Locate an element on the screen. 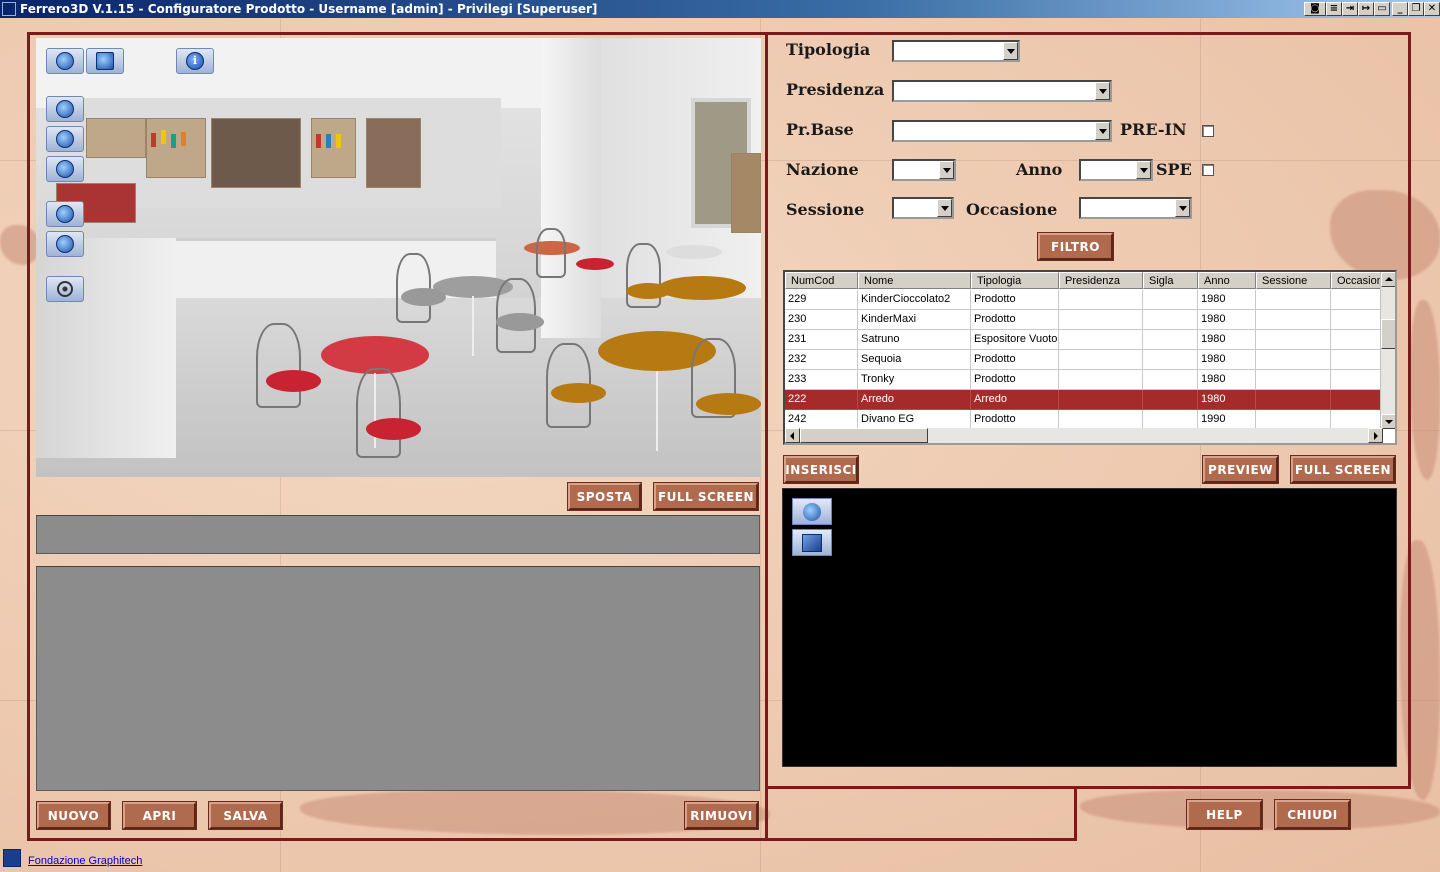  reset-view-button is located at coordinates (65, 214).